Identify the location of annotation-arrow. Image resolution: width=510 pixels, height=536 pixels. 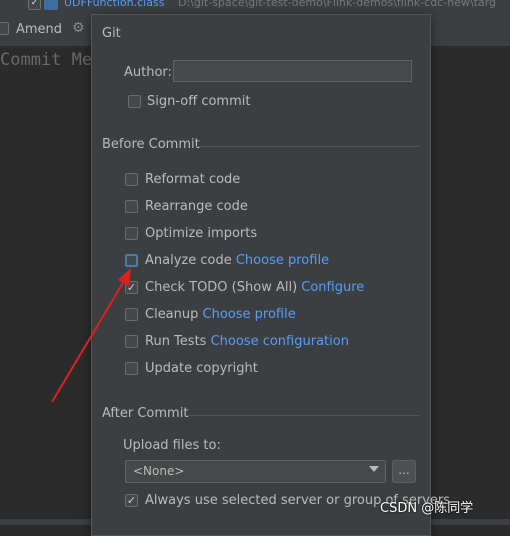
(91, 335).